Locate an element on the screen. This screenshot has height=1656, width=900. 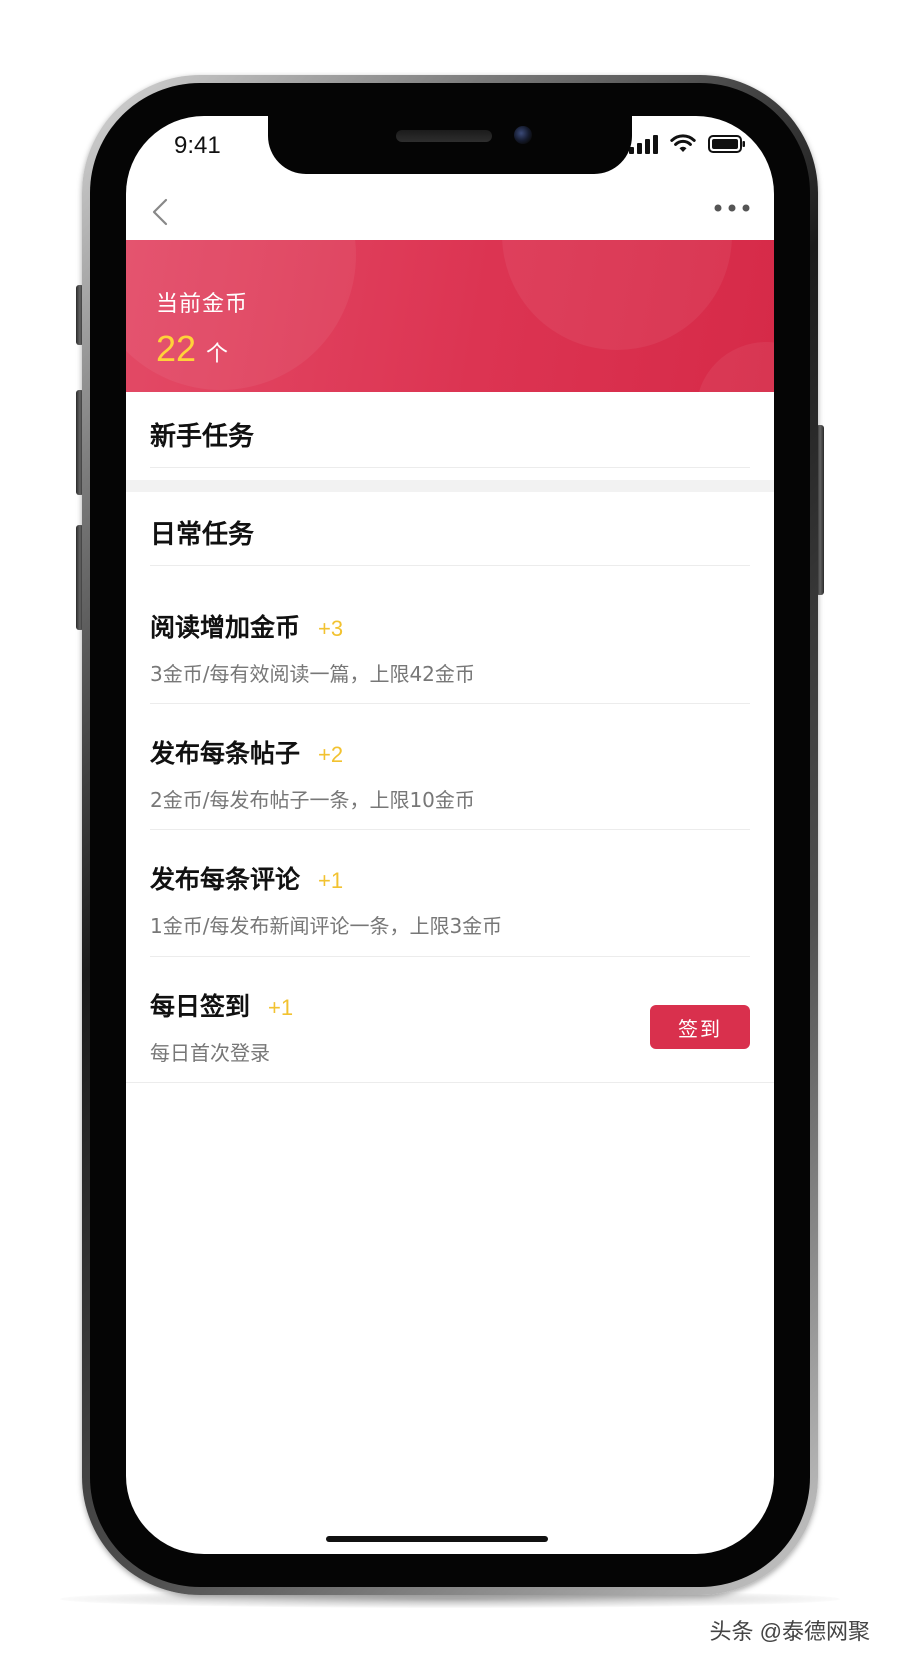
task-reward: +3 is located at coordinates (331, 628).